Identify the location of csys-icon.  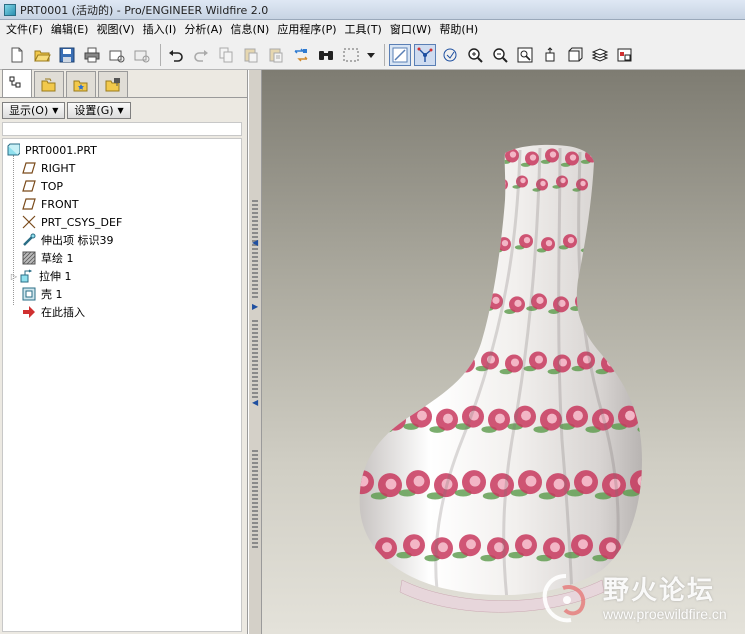
(29, 222).